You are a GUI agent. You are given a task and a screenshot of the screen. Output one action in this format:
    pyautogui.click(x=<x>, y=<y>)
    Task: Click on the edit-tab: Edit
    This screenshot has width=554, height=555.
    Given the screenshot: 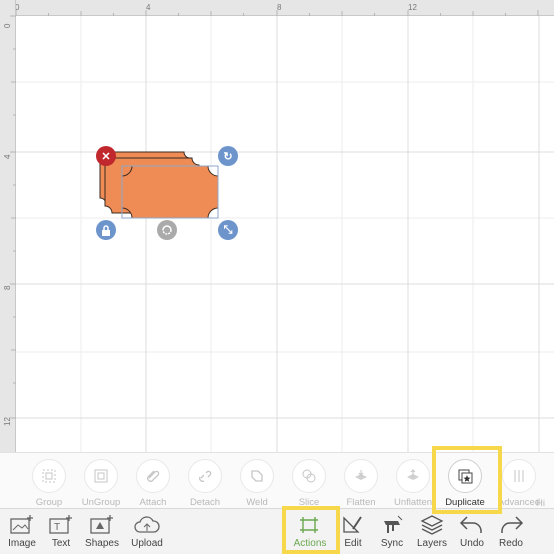 What is the action you would take?
    pyautogui.click(x=353, y=532)
    